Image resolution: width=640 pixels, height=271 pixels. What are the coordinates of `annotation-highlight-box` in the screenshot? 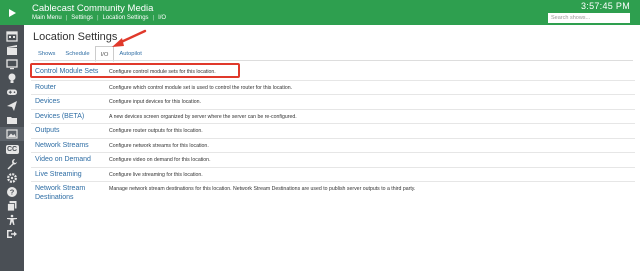 It's located at (135, 70).